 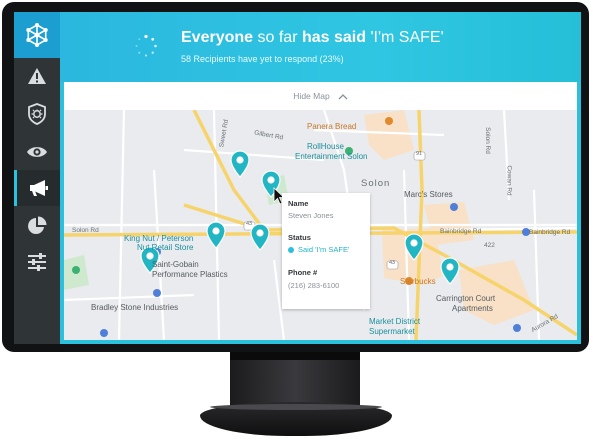 I want to click on monitor-stand-neck, so click(x=295, y=380).